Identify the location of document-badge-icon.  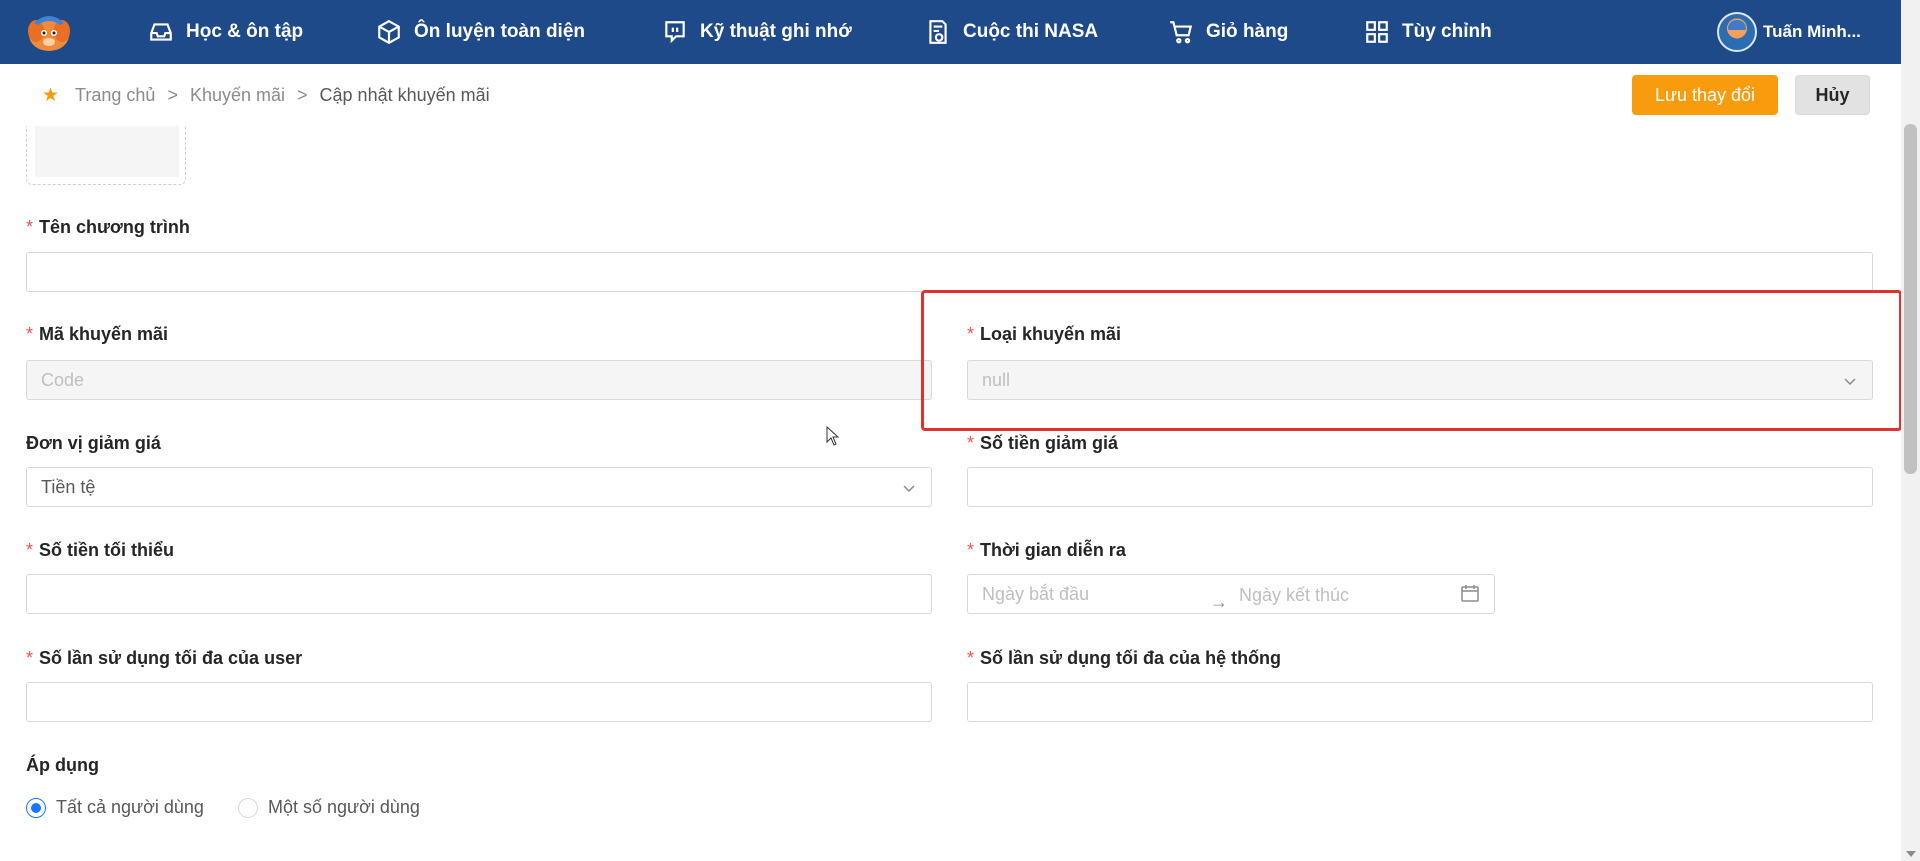
(938, 32).